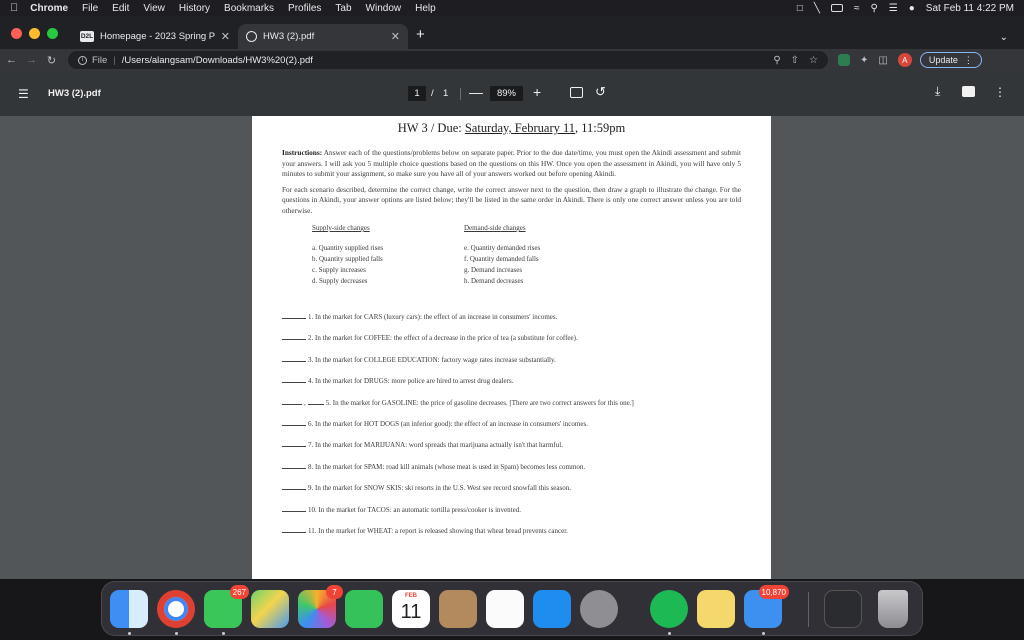 This screenshot has height=640, width=1024. What do you see at coordinates (176, 609) in the screenshot?
I see `chrome-icon` at bounding box center [176, 609].